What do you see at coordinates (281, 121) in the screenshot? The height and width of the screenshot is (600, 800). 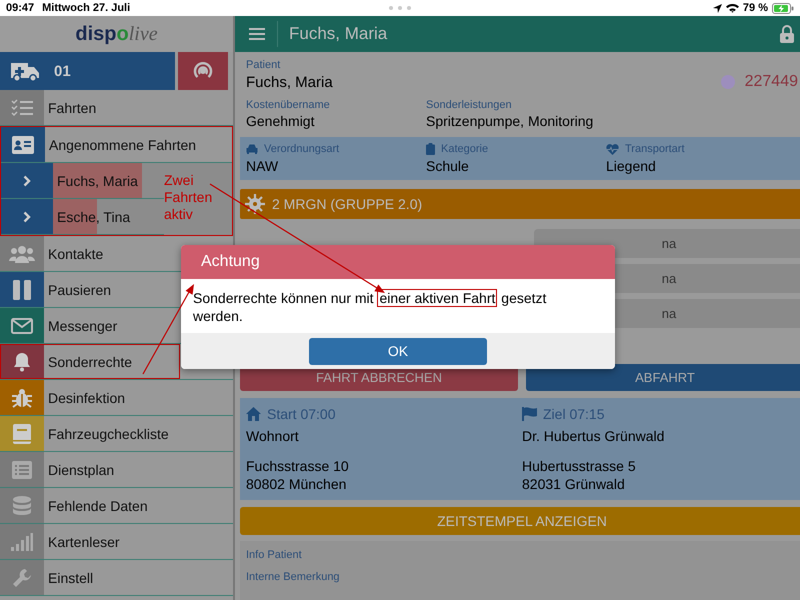 I see `field-value: Genehmigt` at bounding box center [281, 121].